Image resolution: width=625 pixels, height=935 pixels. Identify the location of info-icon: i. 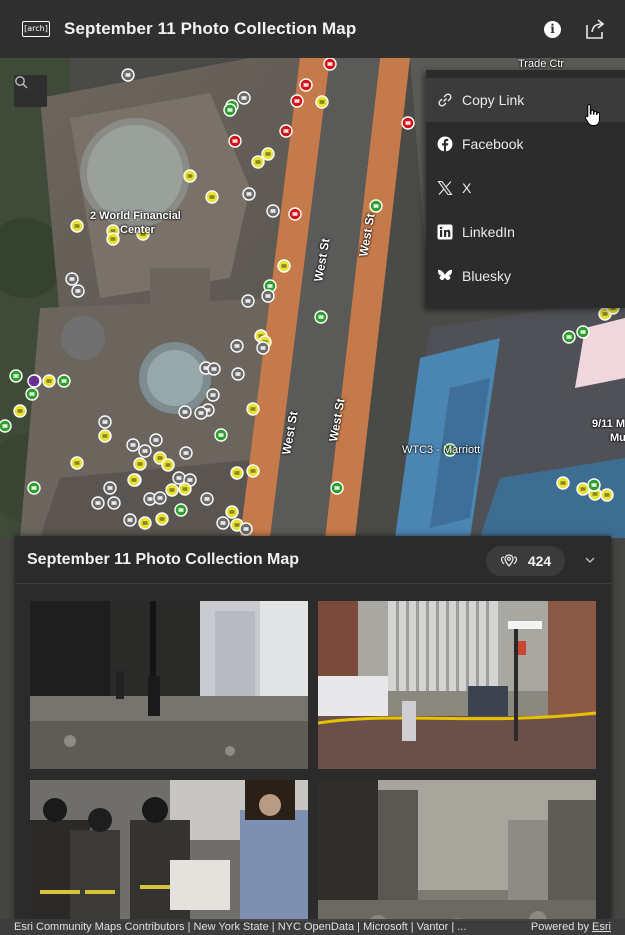
(552, 29).